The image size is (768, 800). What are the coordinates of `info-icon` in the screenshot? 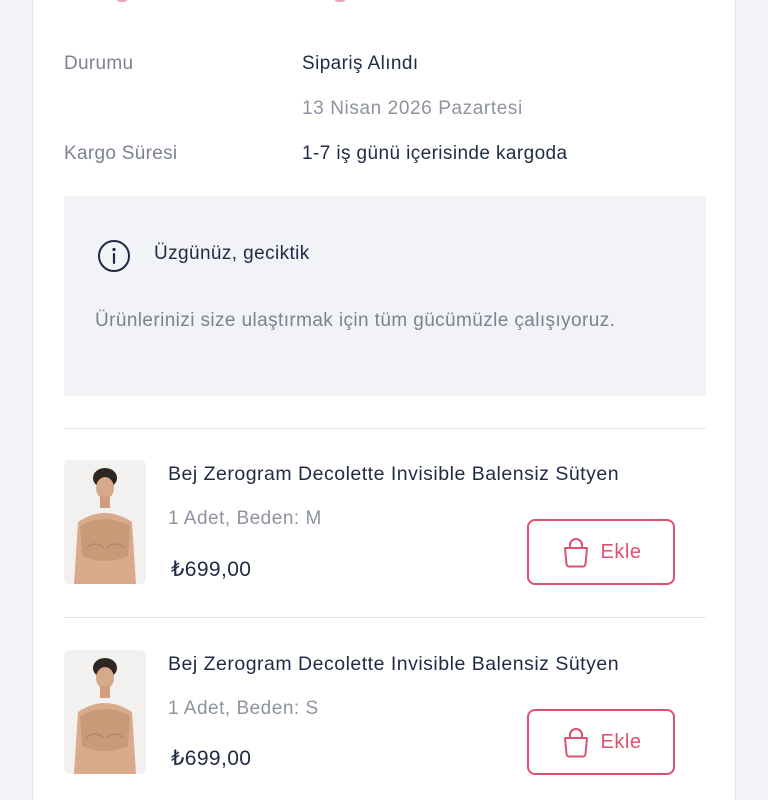 It's located at (114, 256).